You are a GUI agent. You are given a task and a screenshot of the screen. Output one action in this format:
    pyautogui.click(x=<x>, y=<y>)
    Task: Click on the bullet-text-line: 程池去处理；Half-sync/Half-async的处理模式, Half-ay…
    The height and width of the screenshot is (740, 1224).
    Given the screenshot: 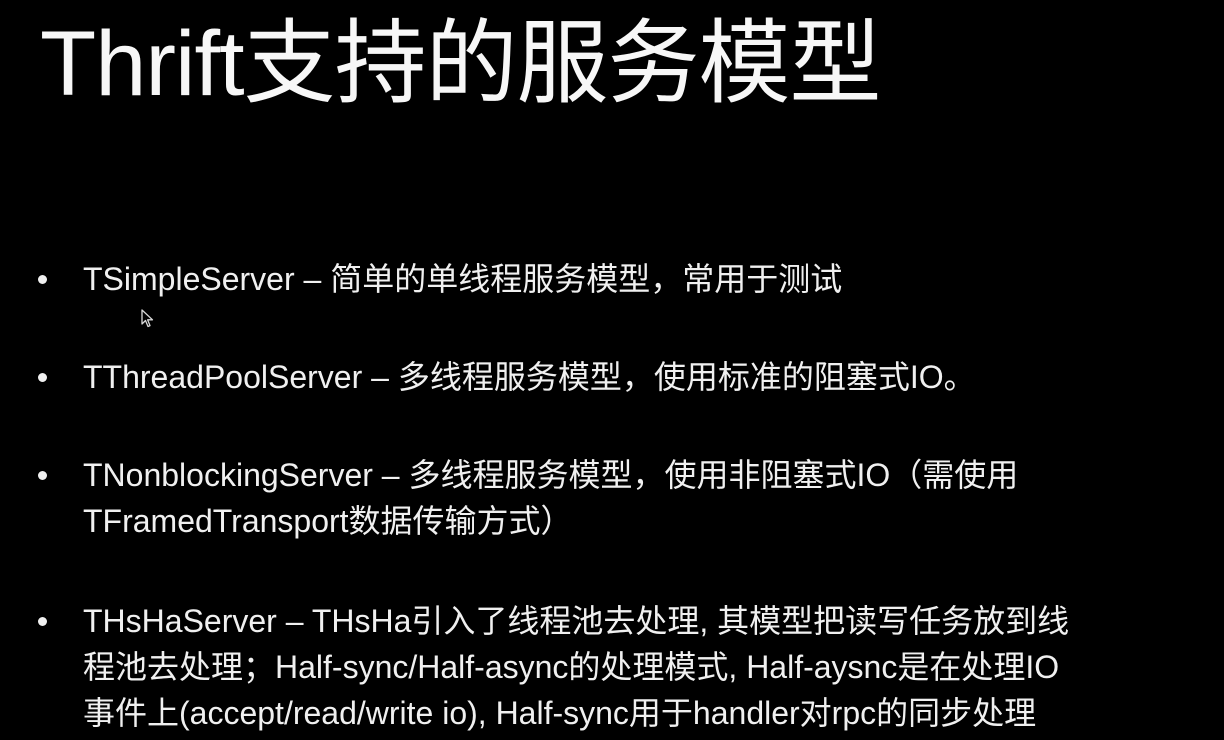 What is the action you would take?
    pyautogui.click(x=571, y=667)
    